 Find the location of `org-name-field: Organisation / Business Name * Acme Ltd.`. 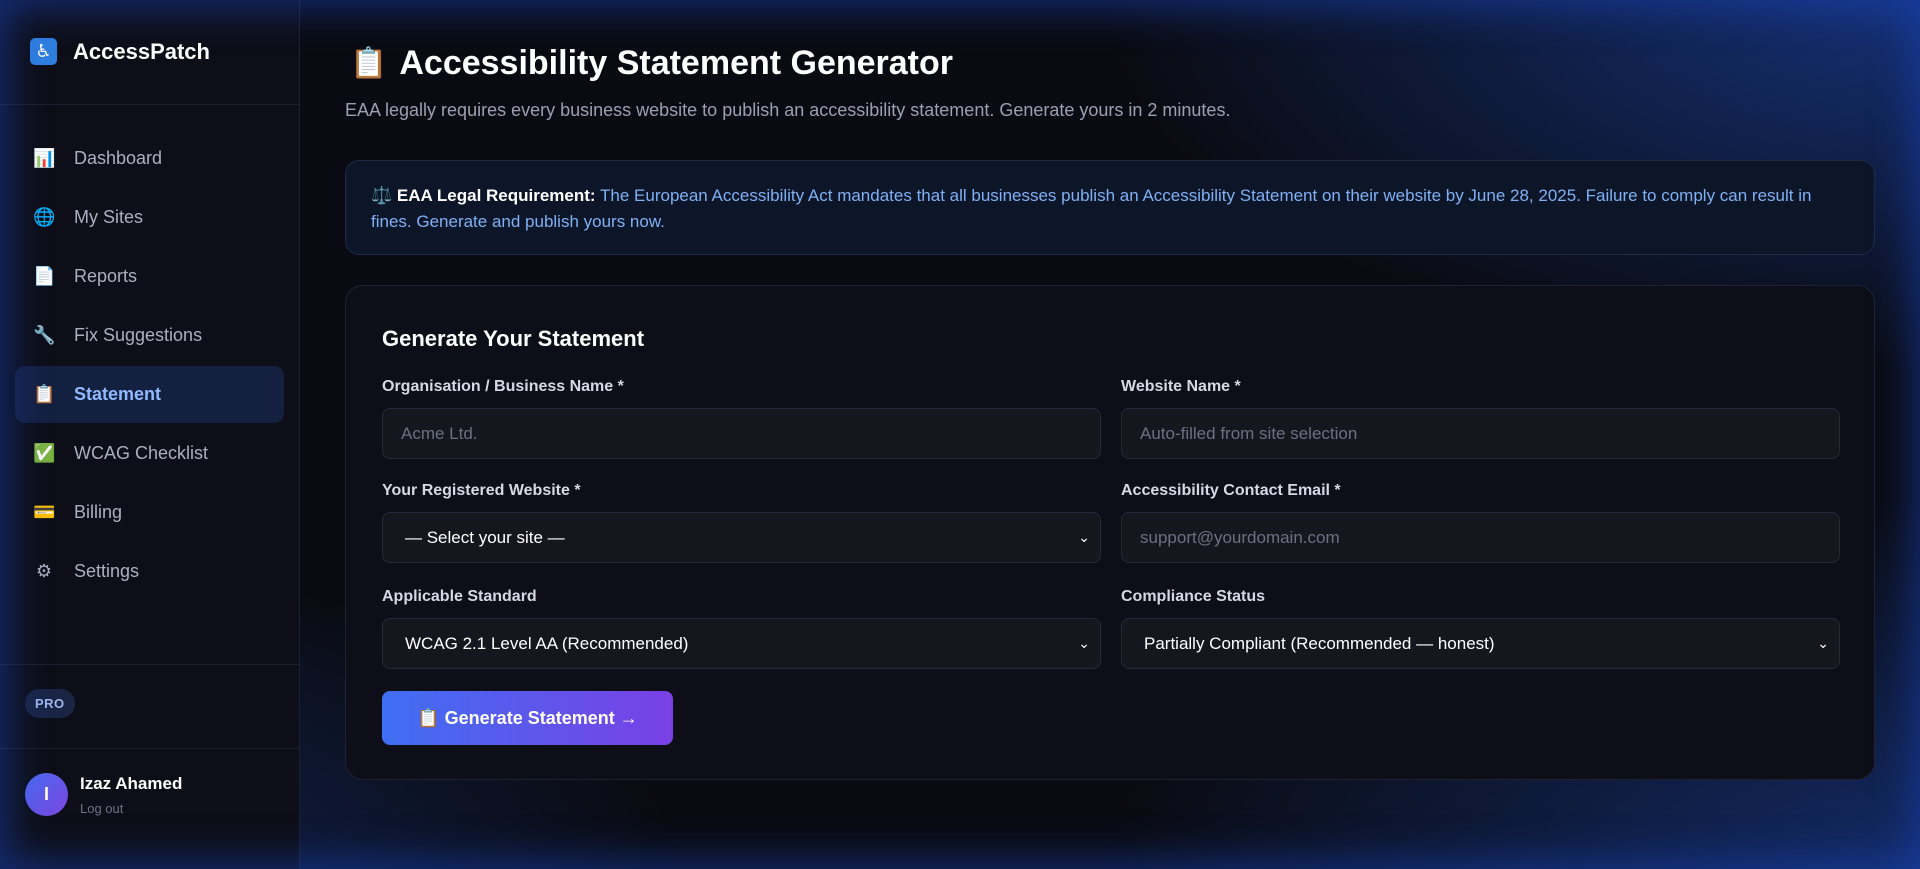

org-name-field: Organisation / Business Name * Acme Ltd. is located at coordinates (741, 418).